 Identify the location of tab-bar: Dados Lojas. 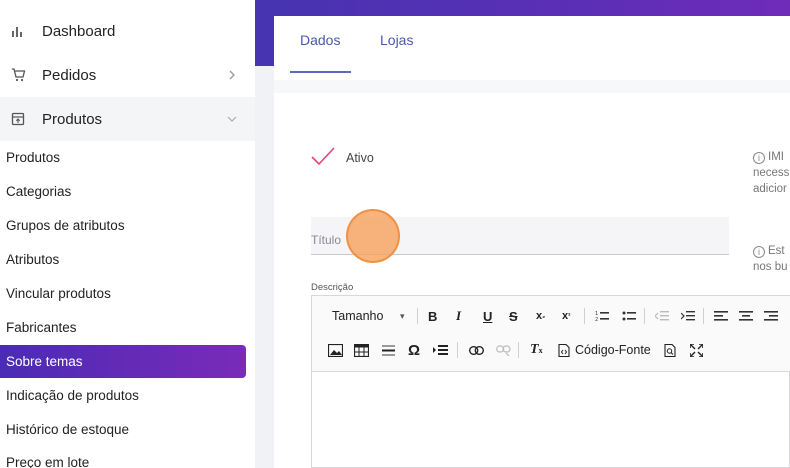
(532, 48).